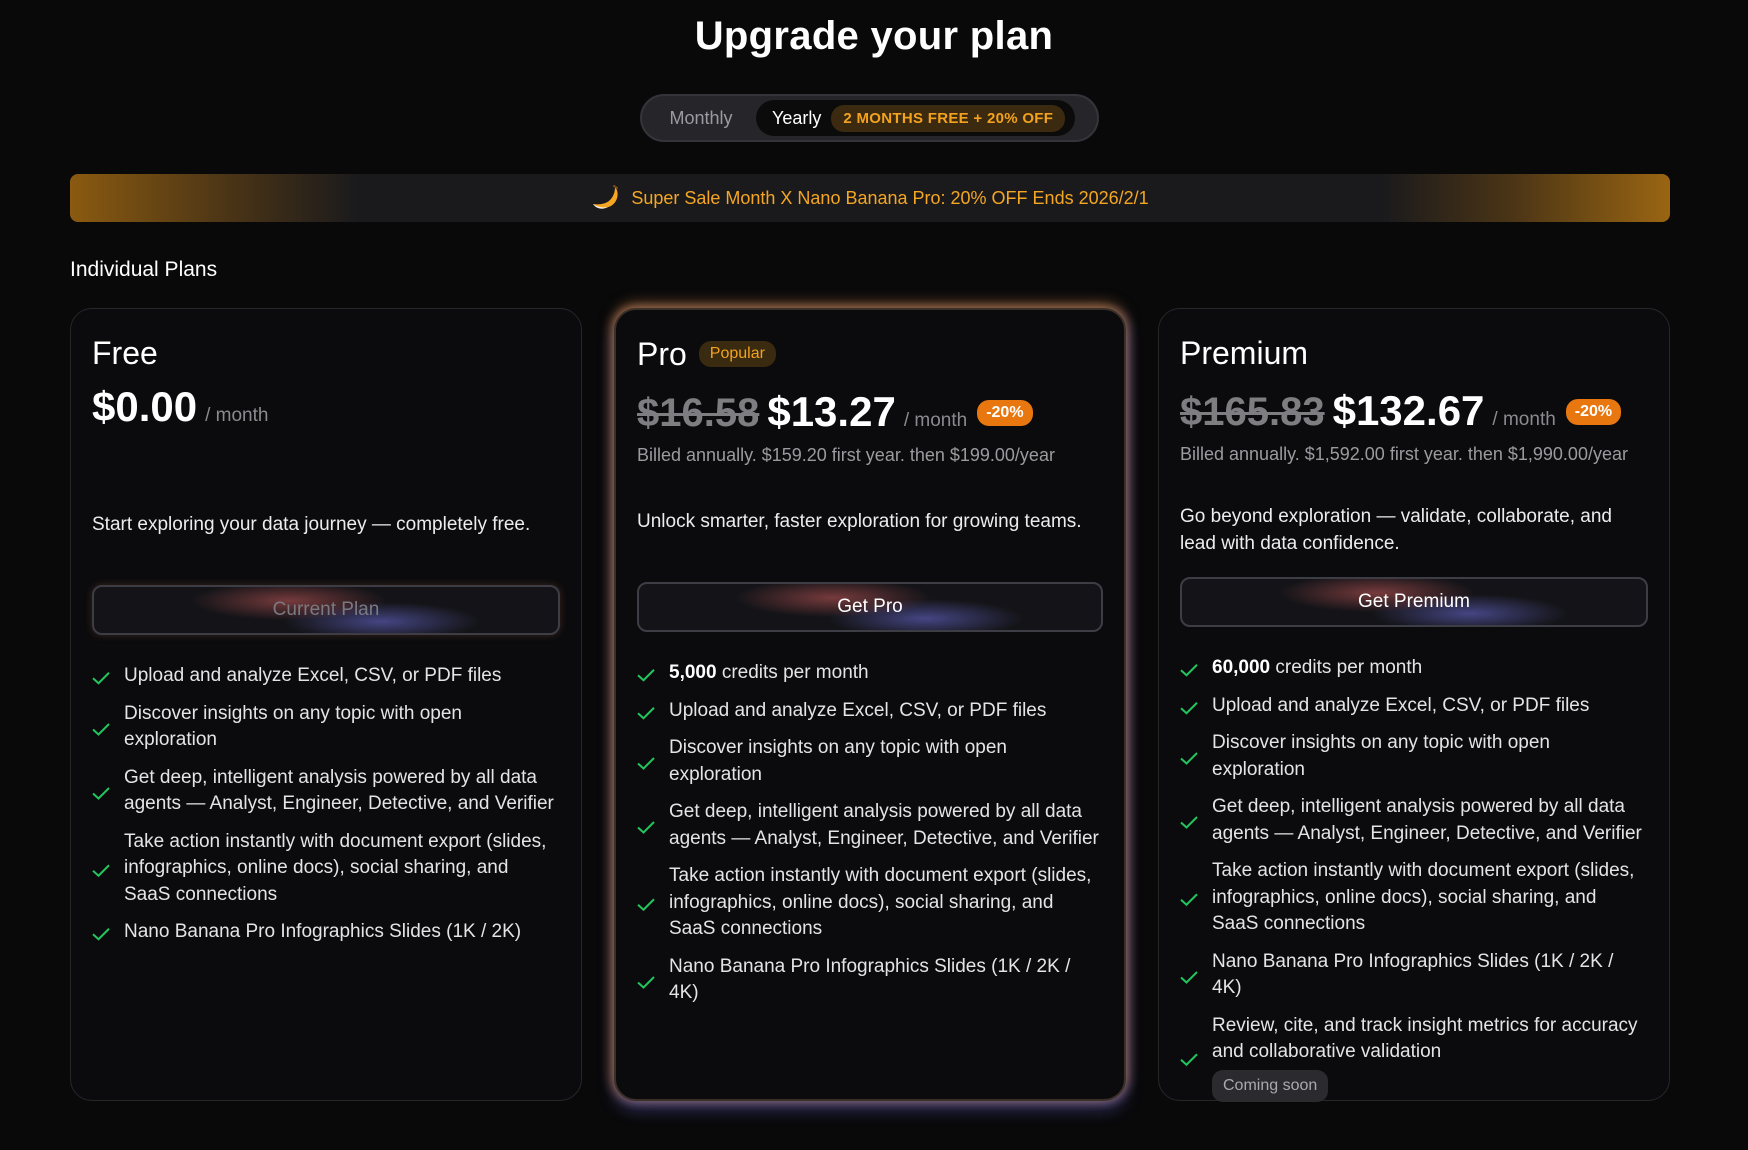  What do you see at coordinates (948, 118) in the screenshot?
I see `yearly-promo-badge: 2 MONTHS FREE + 20% OFF` at bounding box center [948, 118].